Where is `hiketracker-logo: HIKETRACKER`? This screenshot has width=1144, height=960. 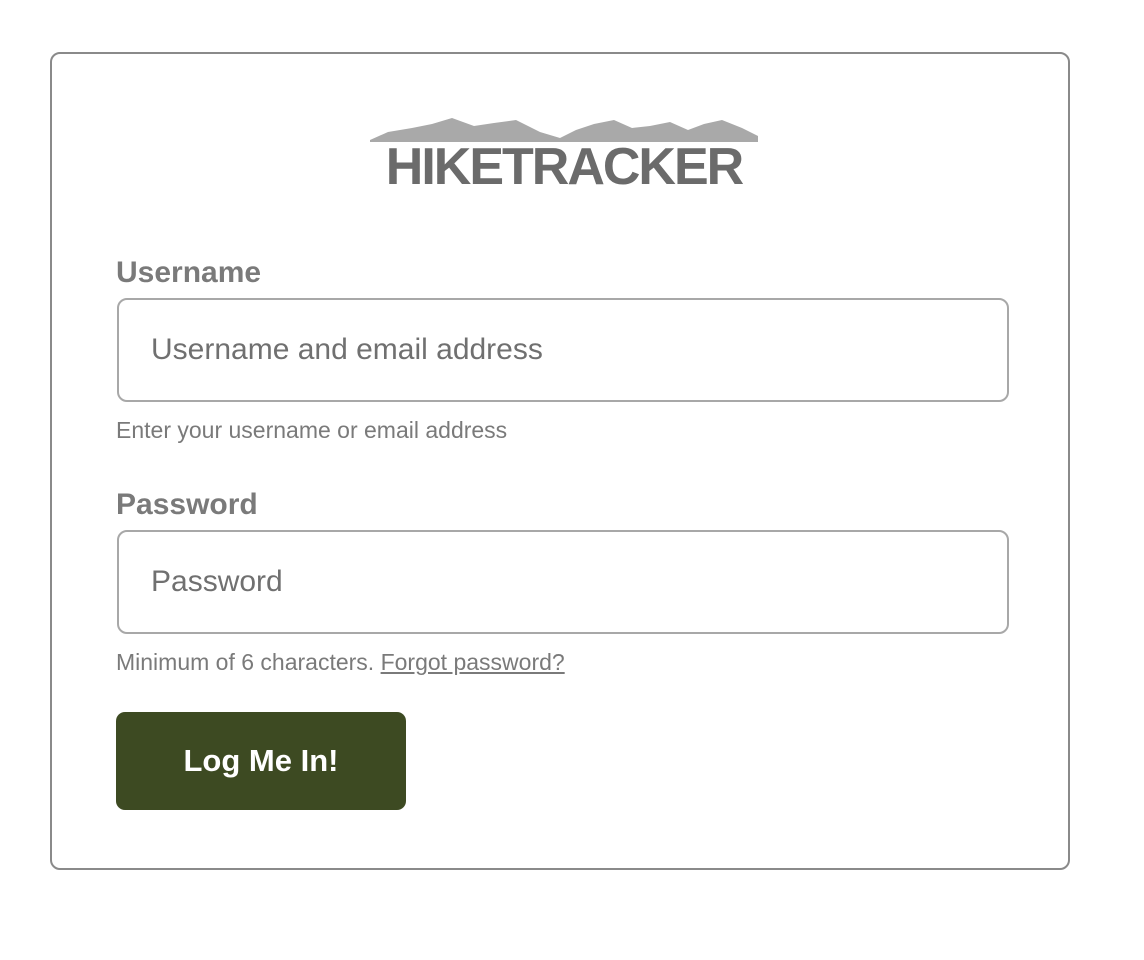
hiketracker-logo: HIKETRACKER is located at coordinates (565, 153).